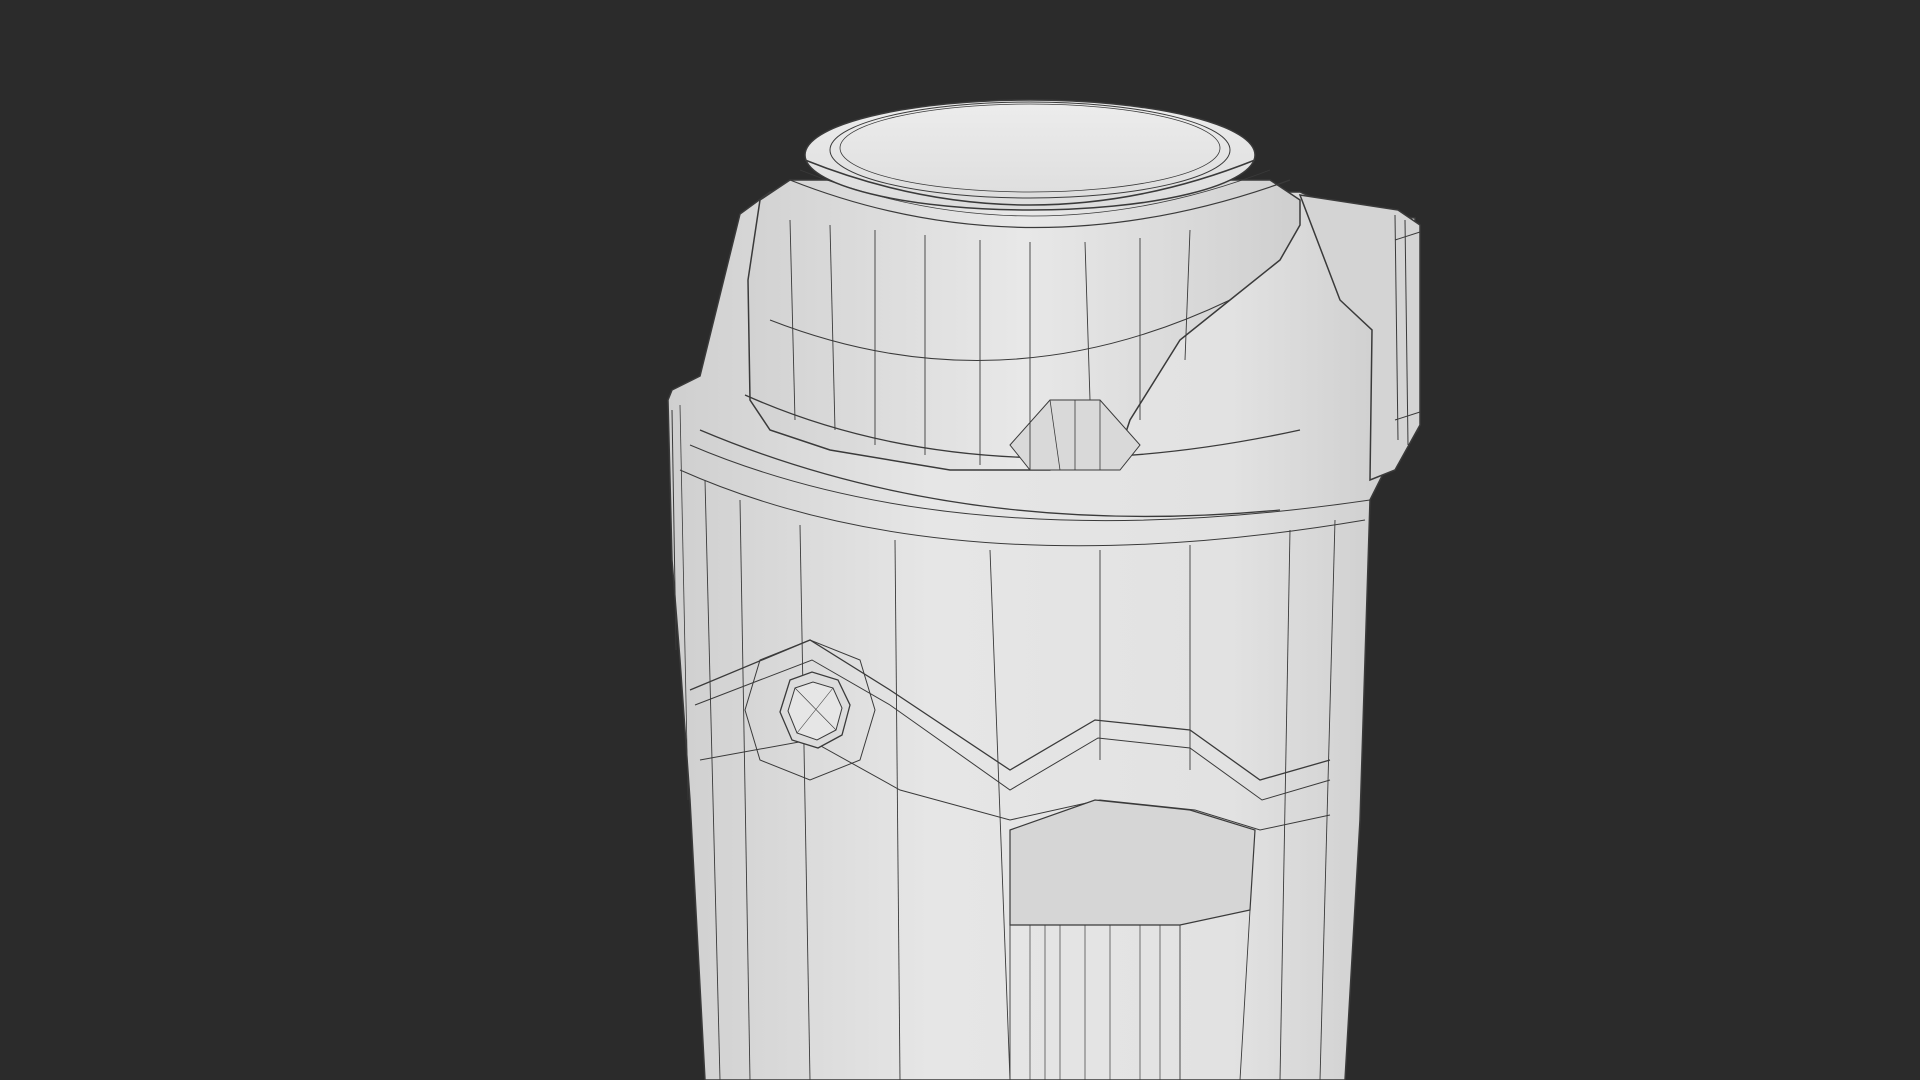 The image size is (1920, 1080). Describe the element at coordinates (1132, 862) in the screenshot. I see `front-panel` at that location.